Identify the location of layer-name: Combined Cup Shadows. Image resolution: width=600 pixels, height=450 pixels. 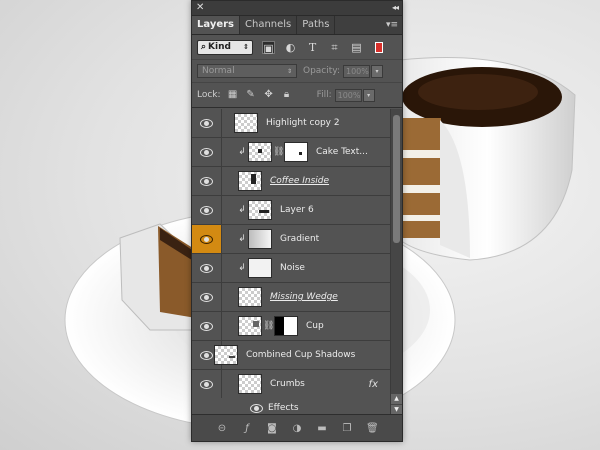
(300, 355).